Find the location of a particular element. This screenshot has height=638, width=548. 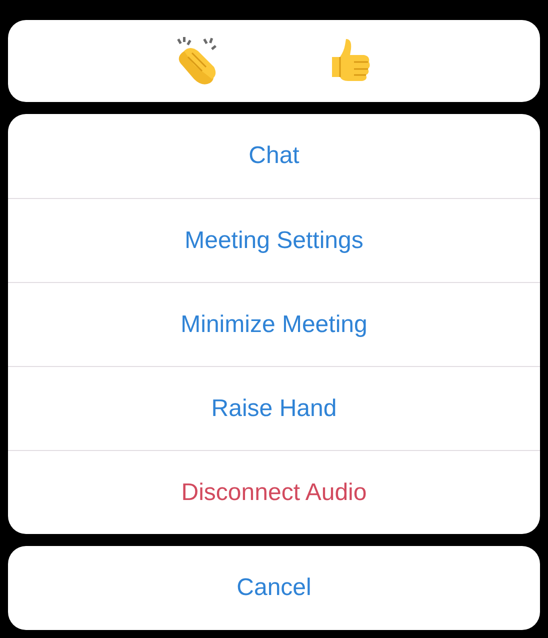

menu-item: Chat is located at coordinates (274, 156).